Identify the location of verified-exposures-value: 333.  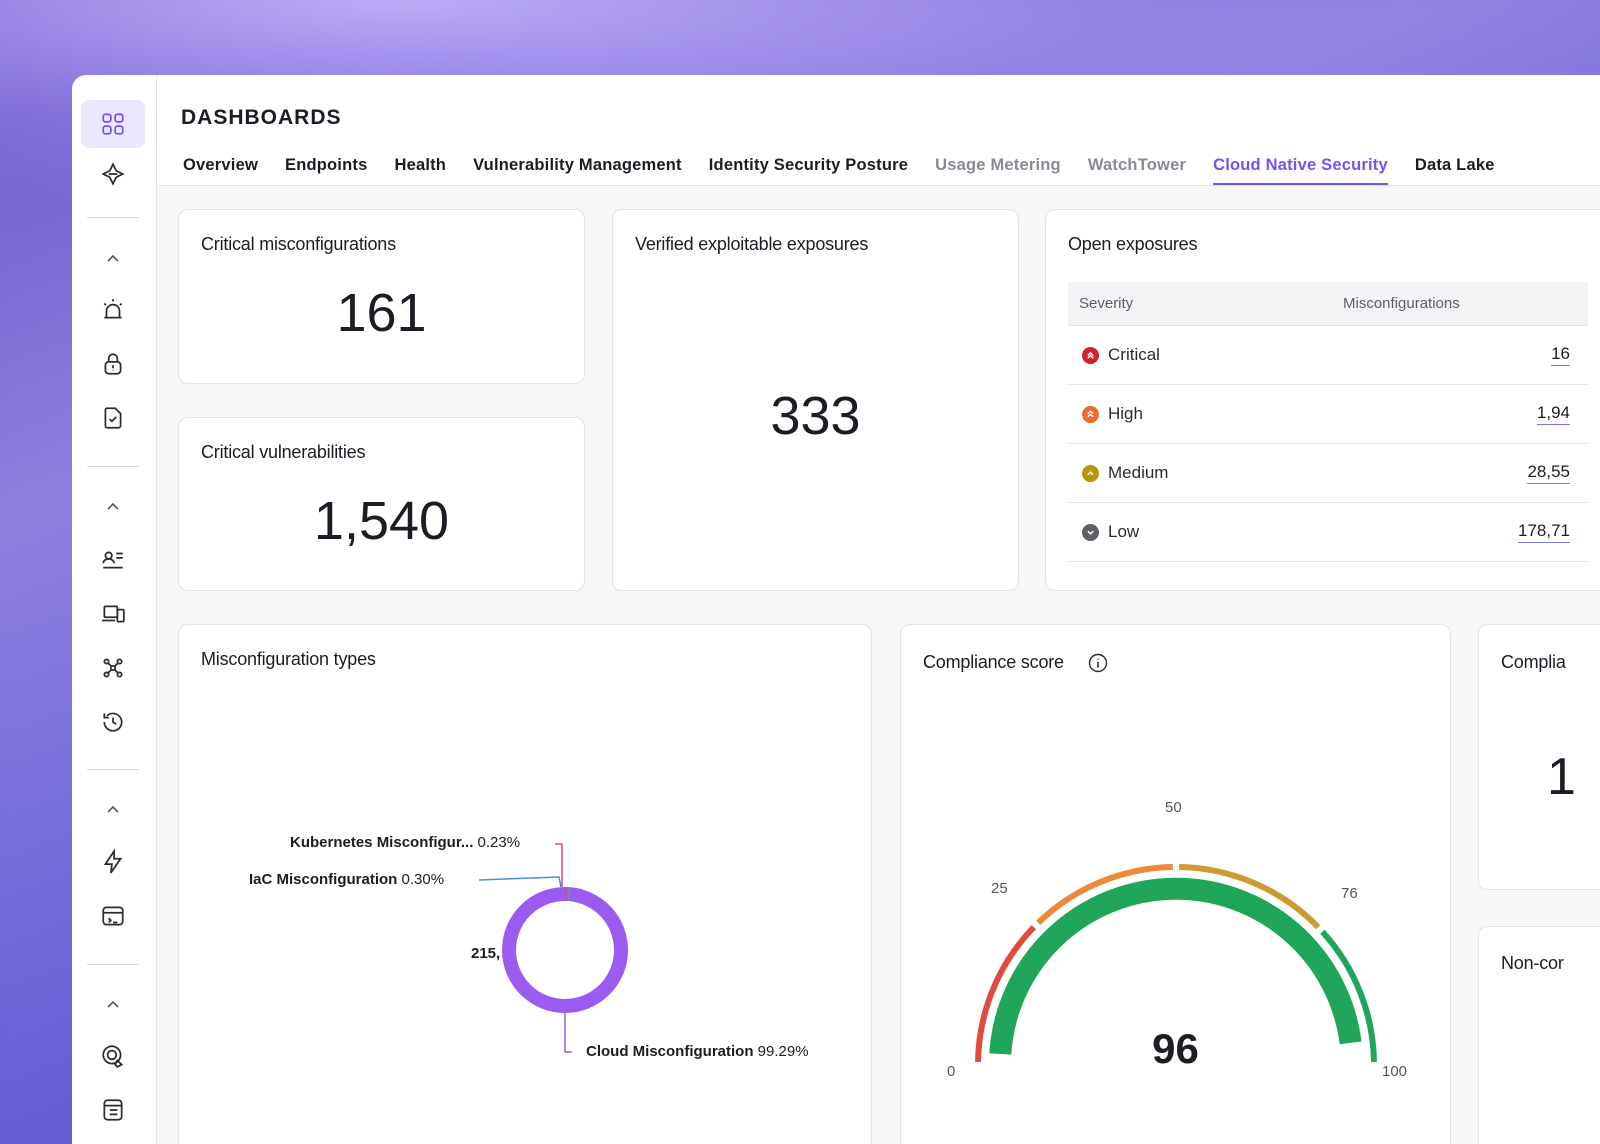
(815, 416).